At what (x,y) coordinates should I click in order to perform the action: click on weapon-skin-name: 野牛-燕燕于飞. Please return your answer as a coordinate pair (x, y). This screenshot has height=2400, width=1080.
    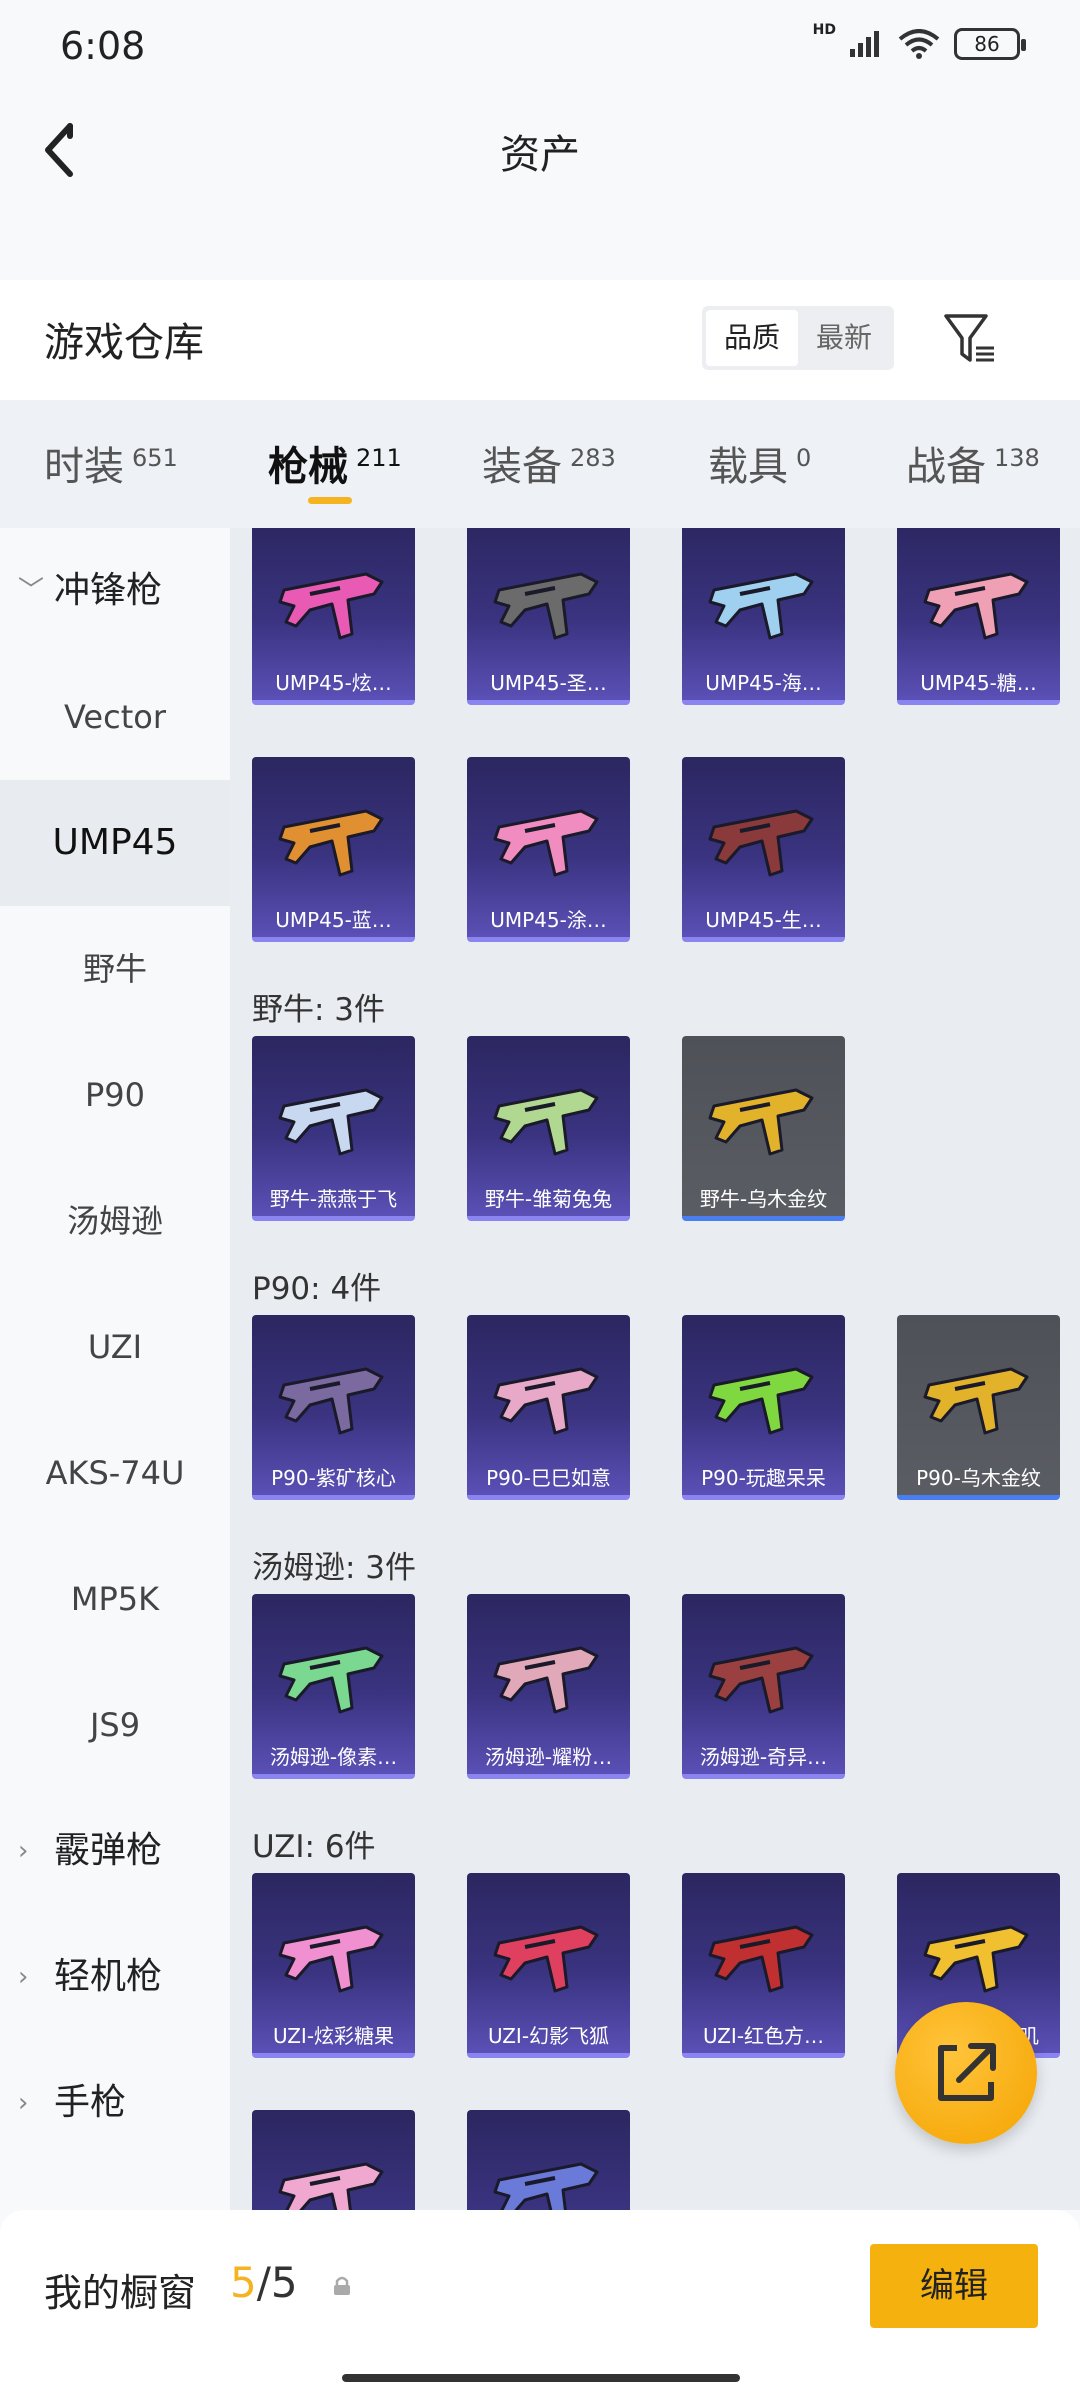
    Looking at the image, I should click on (333, 1199).